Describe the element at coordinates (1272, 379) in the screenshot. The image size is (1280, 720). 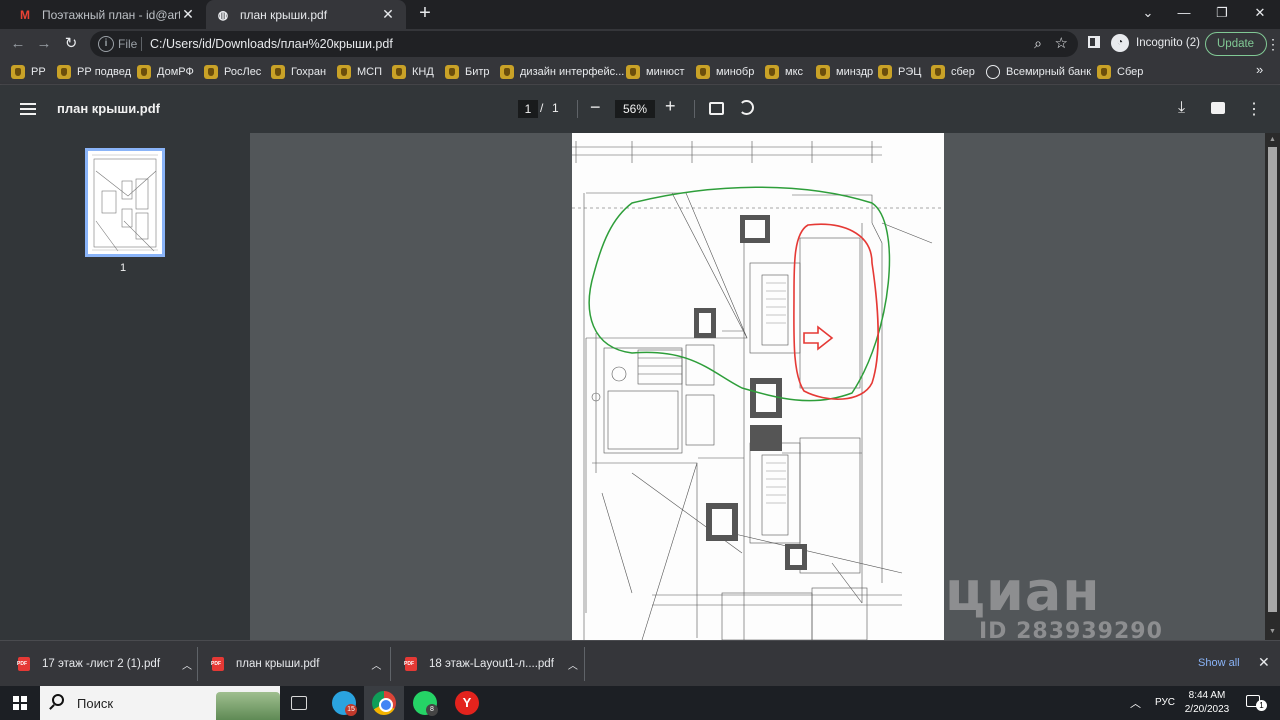
I see `scrollbar-thumb` at that location.